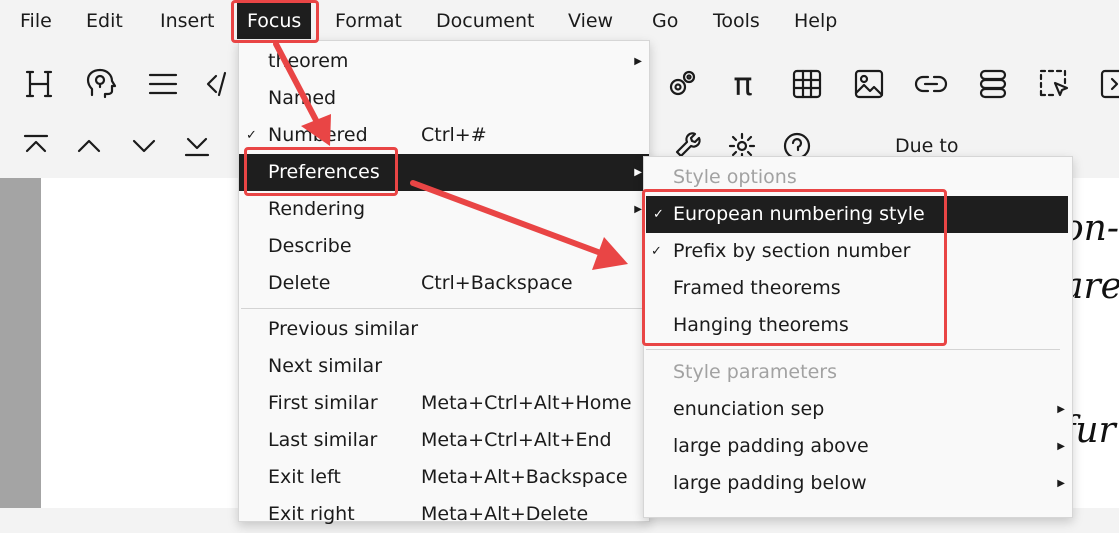  Describe the element at coordinates (368, 21) in the screenshot. I see `menu-format: Format` at that location.